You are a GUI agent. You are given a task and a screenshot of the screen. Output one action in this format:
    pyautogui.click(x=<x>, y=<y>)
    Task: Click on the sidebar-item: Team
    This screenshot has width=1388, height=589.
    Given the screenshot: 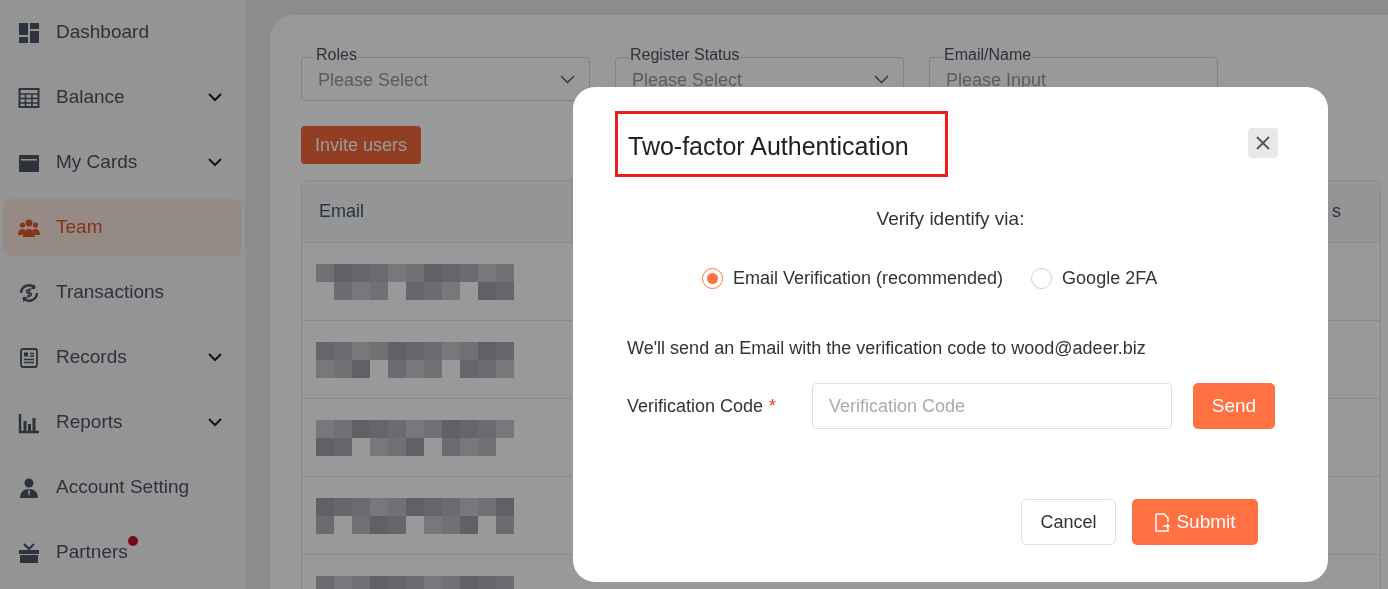 What is the action you would take?
    pyautogui.click(x=122, y=227)
    